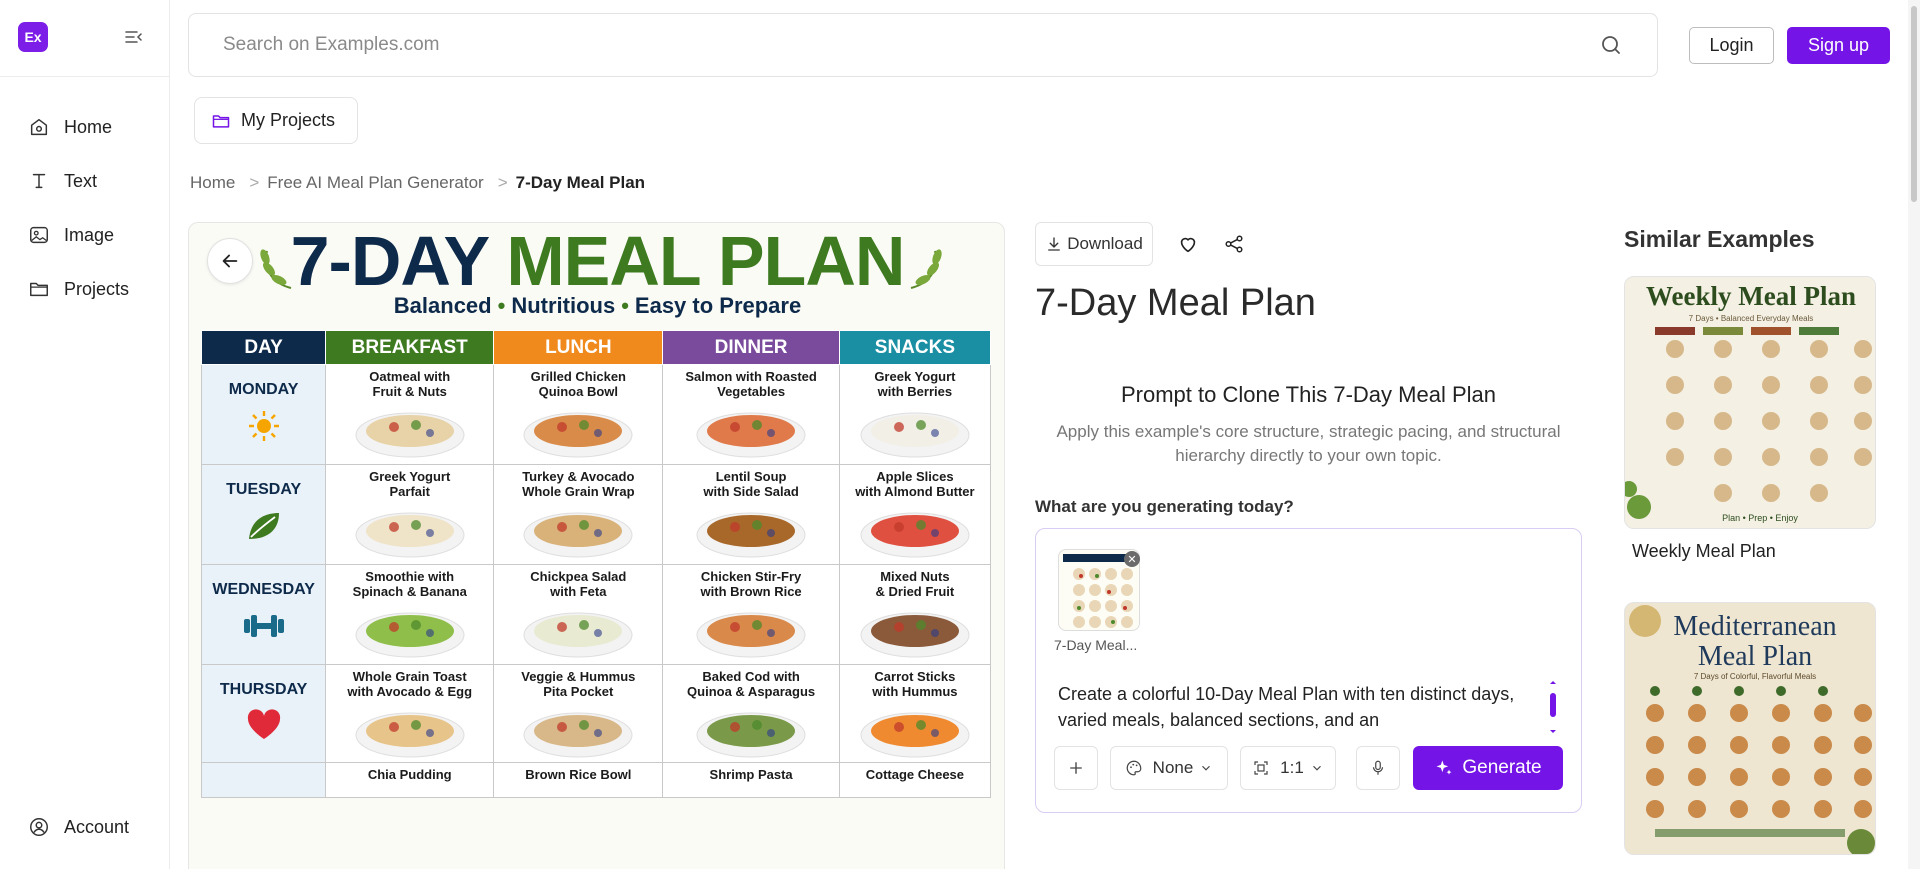  What do you see at coordinates (578, 614) in the screenshot?
I see `meal-cell: Chickpea Salad with Feta` at bounding box center [578, 614].